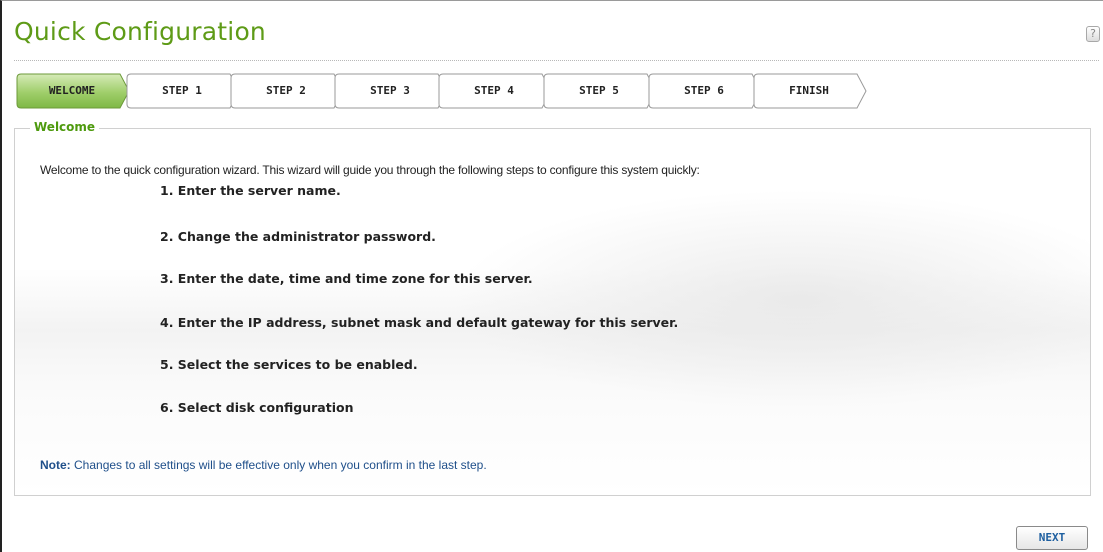 The height and width of the screenshot is (552, 1103). Describe the element at coordinates (286, 90) in the screenshot. I see `step-label: STEP 2` at that location.